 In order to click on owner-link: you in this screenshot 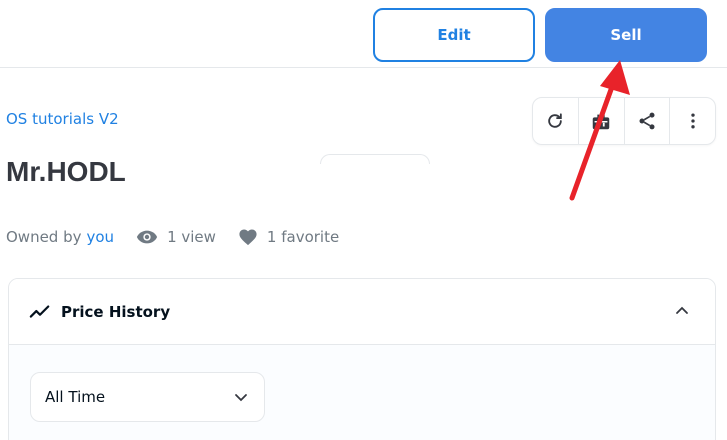, I will do `click(101, 237)`.